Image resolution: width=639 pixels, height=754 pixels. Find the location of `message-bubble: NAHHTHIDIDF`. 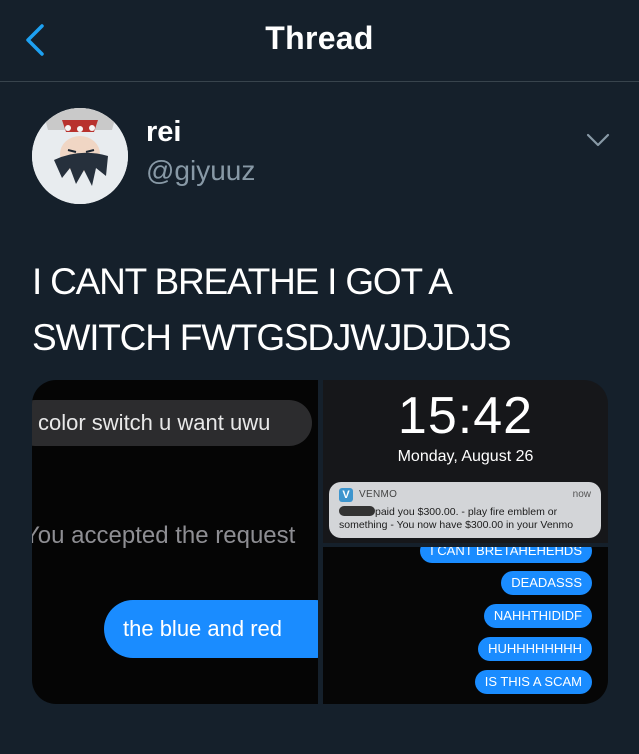

message-bubble: NAHHTHIDIDF is located at coordinates (537, 616).